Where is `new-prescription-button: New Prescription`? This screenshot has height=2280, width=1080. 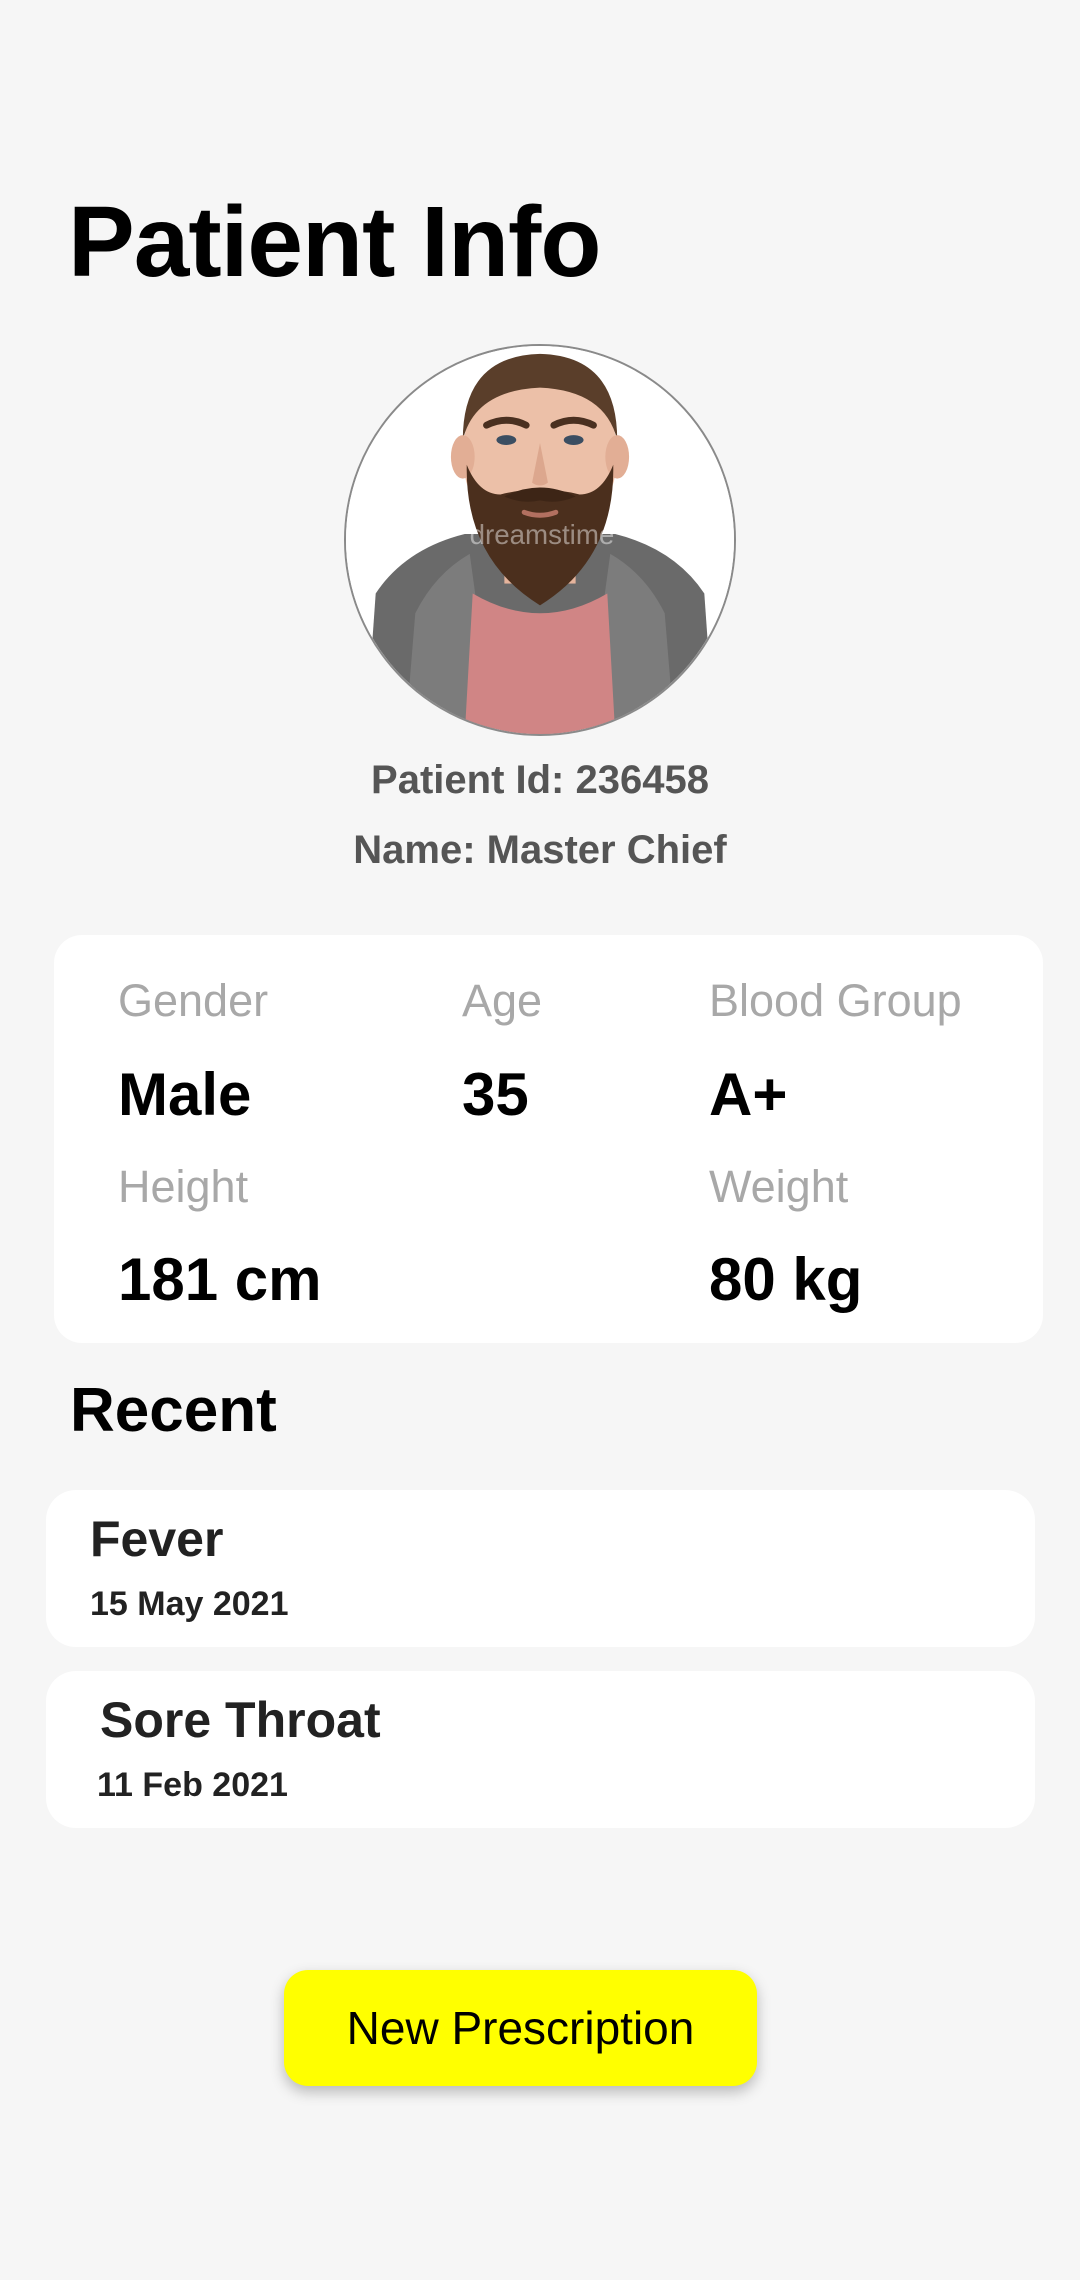 new-prescription-button: New Prescription is located at coordinates (520, 2028).